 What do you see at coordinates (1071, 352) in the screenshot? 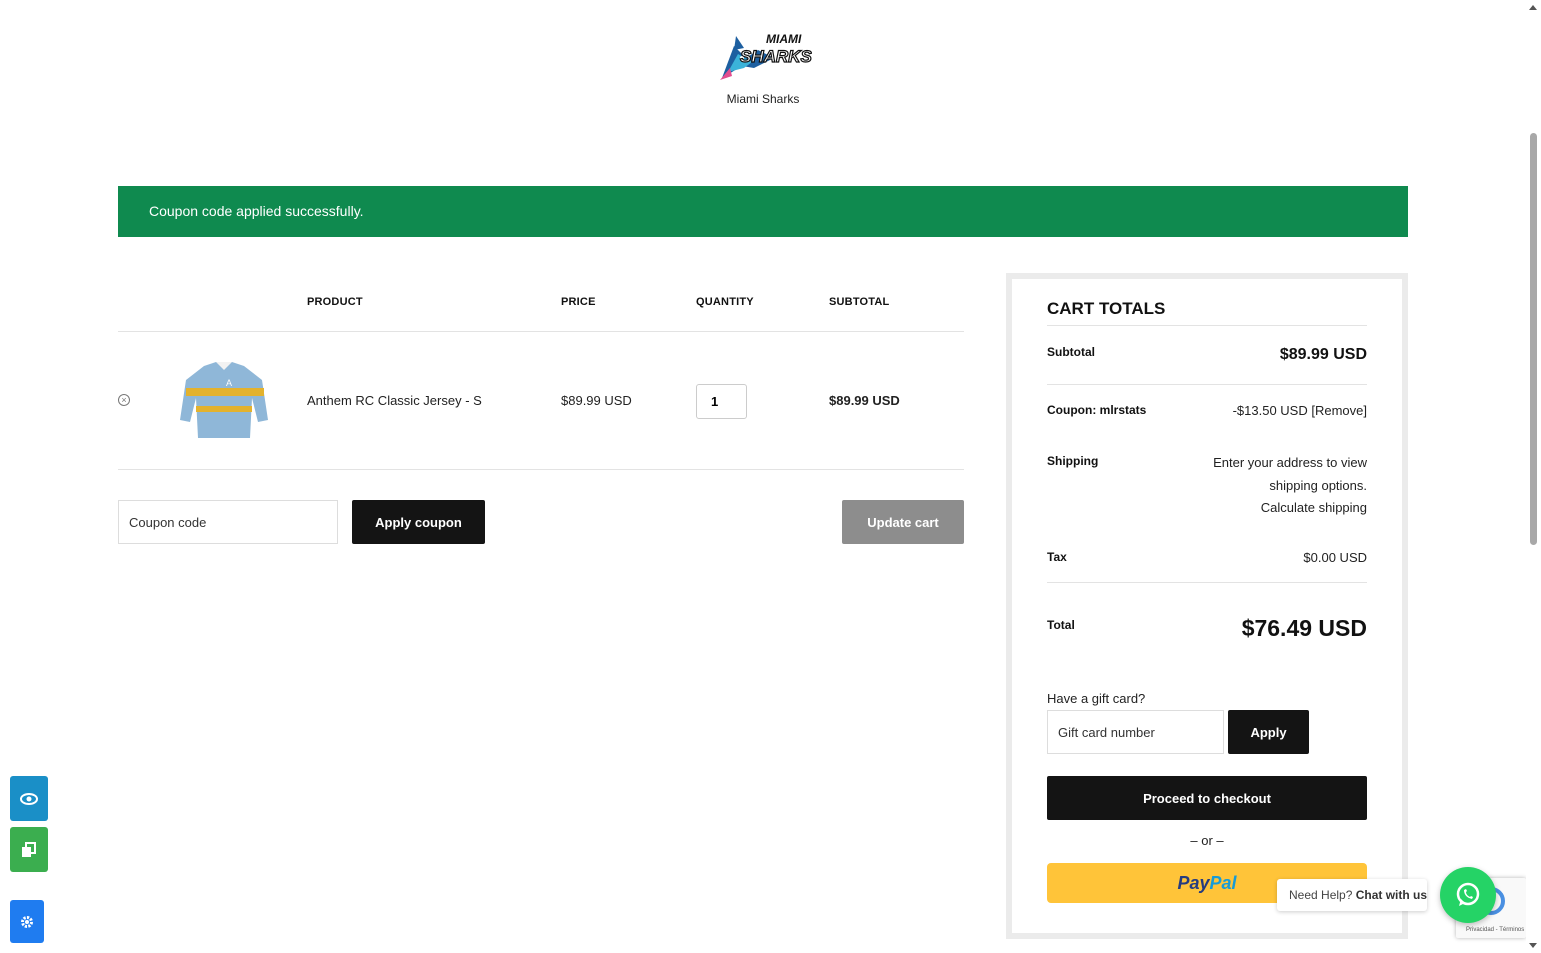
I see `subtotal-label: Subtotal` at bounding box center [1071, 352].